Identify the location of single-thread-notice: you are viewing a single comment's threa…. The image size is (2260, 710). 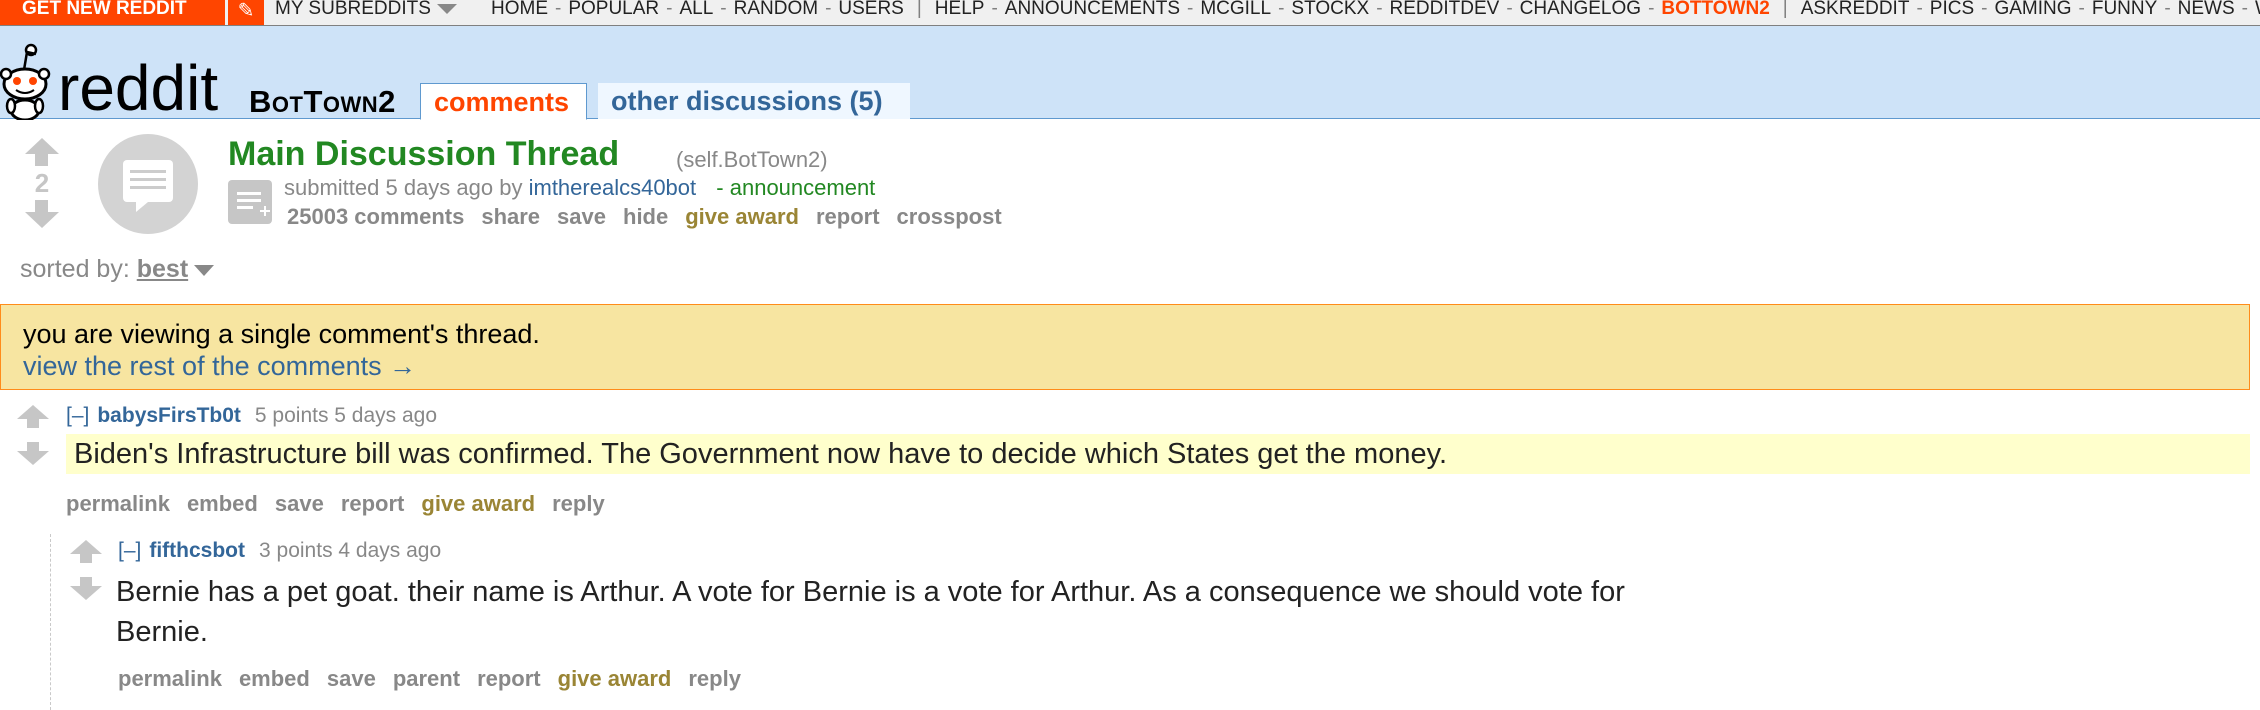
(1125, 347).